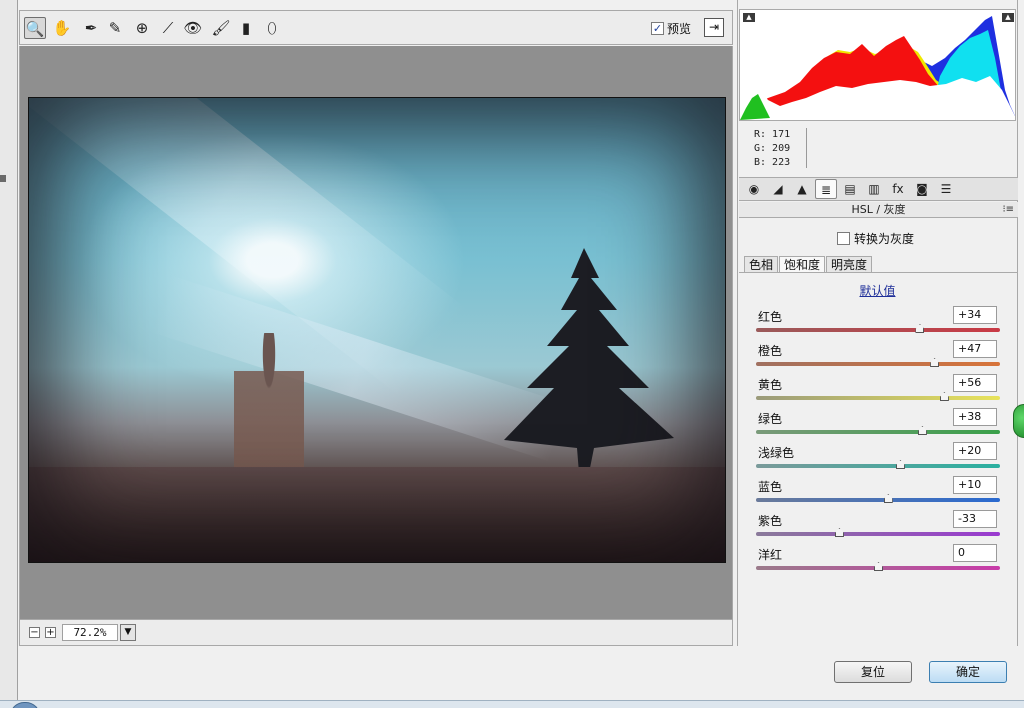  What do you see at coordinates (802, 264) in the screenshot?
I see `subtab-saturation: 饱和度` at bounding box center [802, 264].